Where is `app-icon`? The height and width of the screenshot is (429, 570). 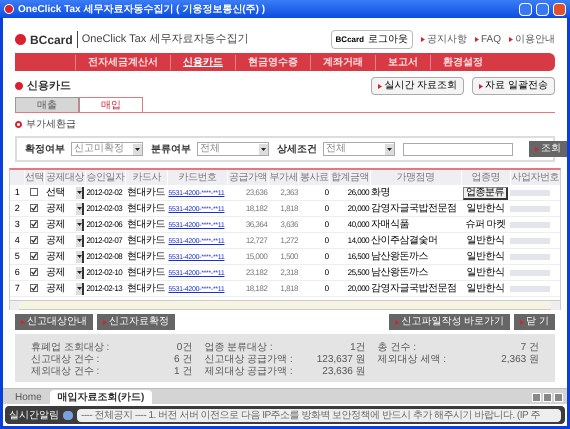
app-icon is located at coordinates (9, 9).